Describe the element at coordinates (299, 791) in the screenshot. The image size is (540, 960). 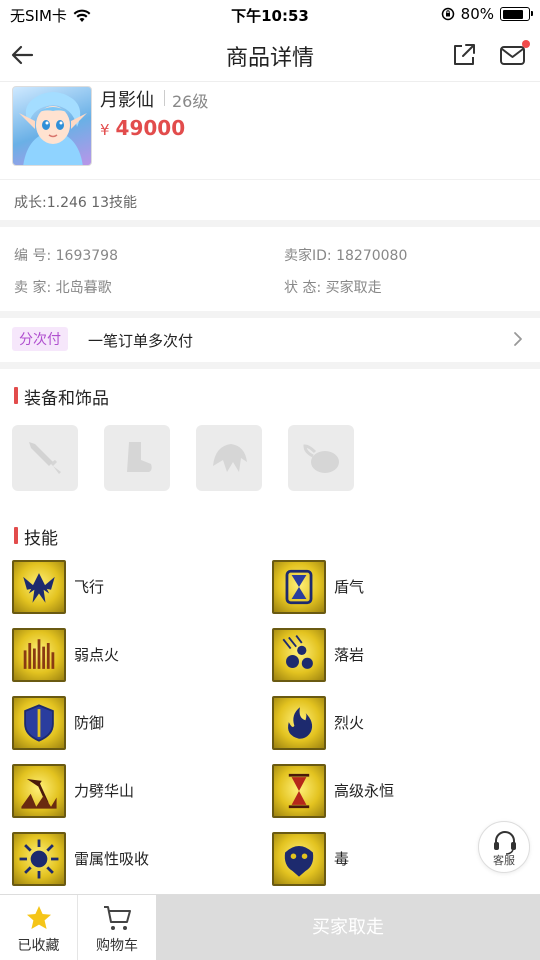
I see `hourglass-icon` at that location.